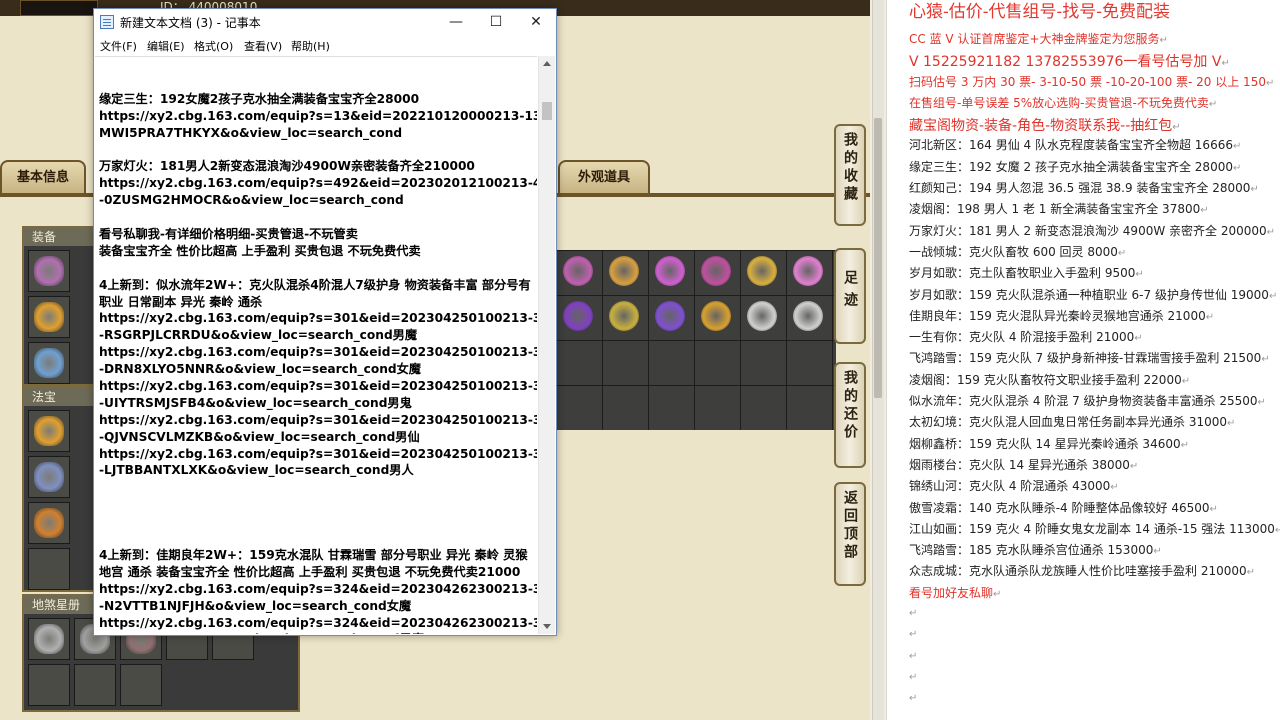 The image size is (1280, 720). I want to click on document-line: 岁月如歌：159 克火队混杀通一种植职业 6-7 级护身传世仙 19000↵, so click(1094, 296).